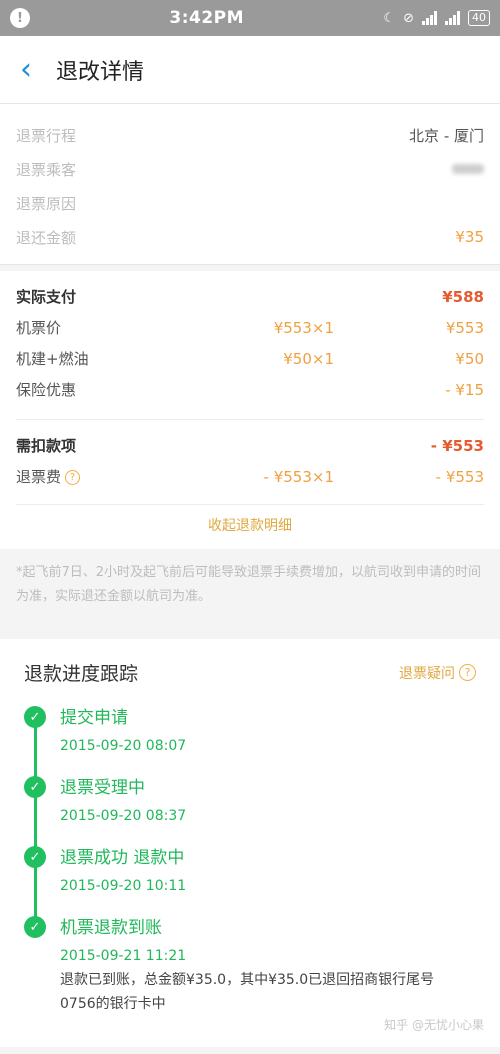 The image size is (500, 1054). Describe the element at coordinates (250, 237) in the screenshot. I see `info-row-amount: 退还金额 ¥35` at that location.